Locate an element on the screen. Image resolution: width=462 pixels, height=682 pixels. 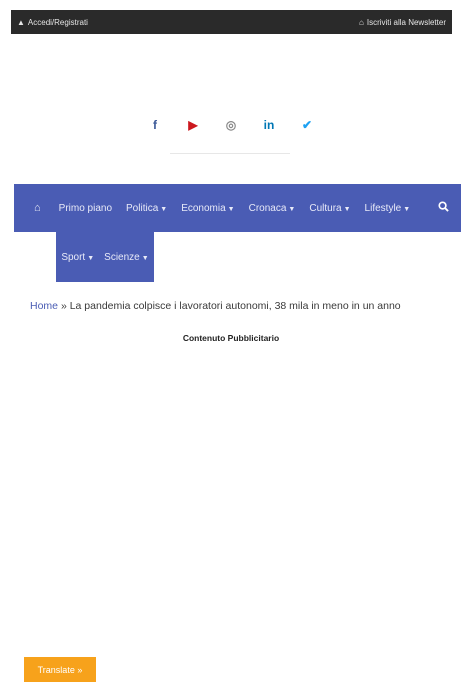
nav-item-sport: Sport ▼ is located at coordinates (77, 257).